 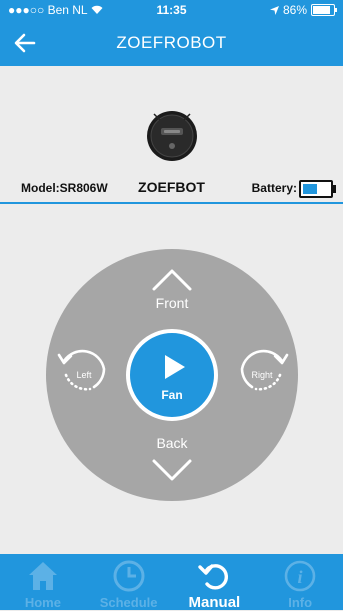 What do you see at coordinates (84, 375) in the screenshot?
I see `left-label: Left` at bounding box center [84, 375].